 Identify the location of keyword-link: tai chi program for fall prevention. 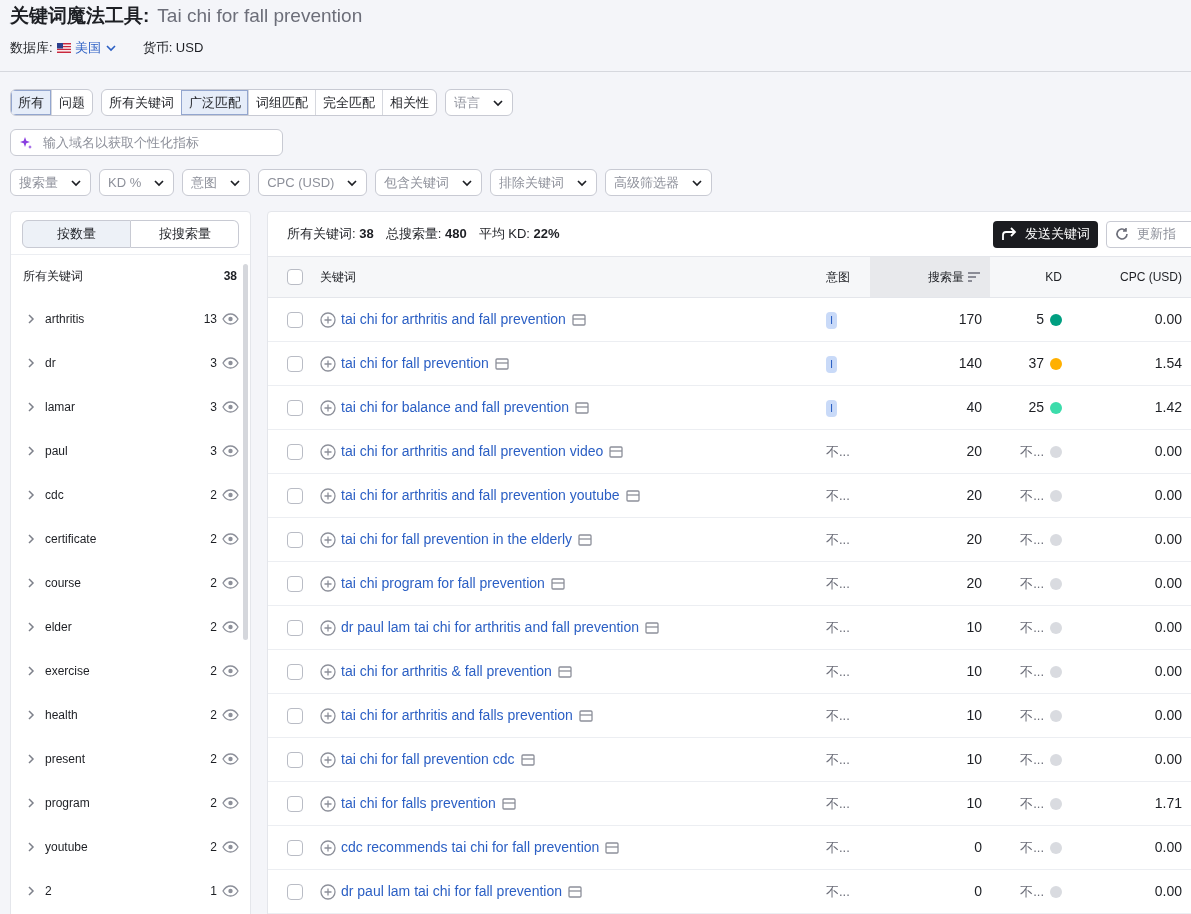
(443, 583).